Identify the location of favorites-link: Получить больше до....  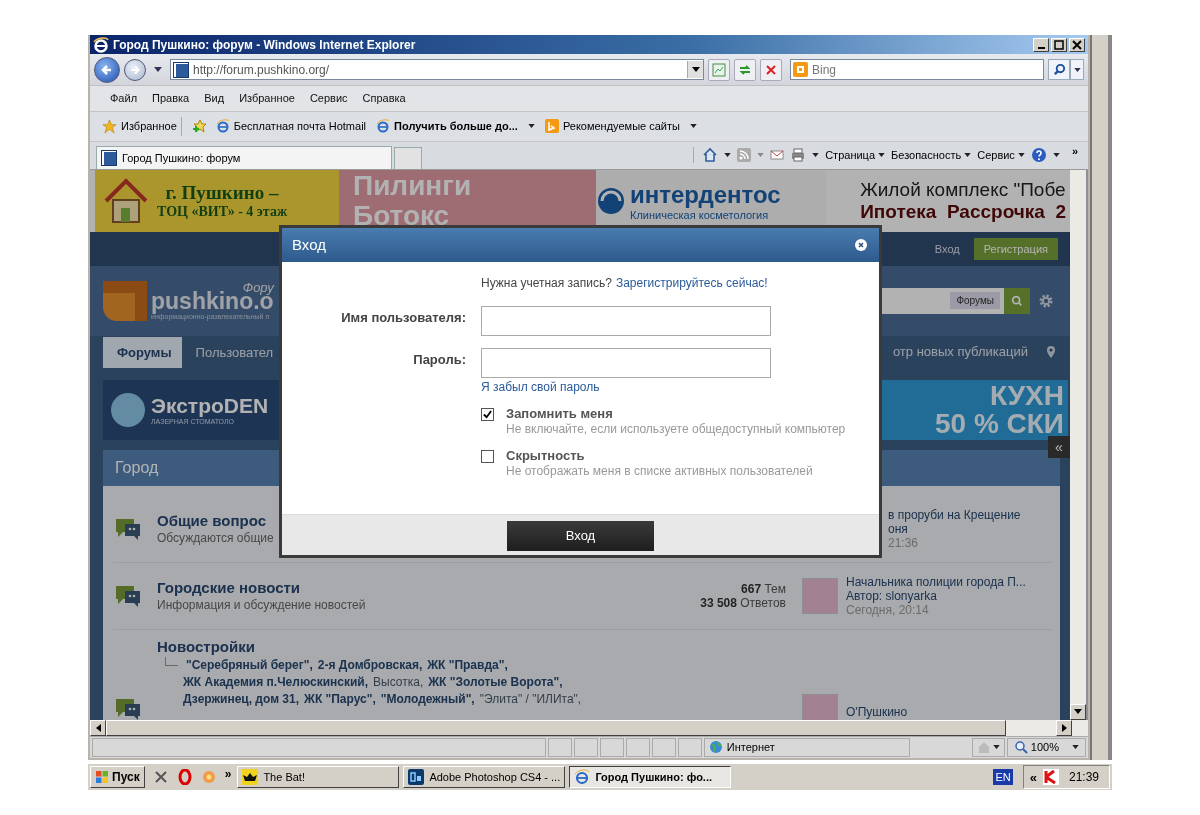
(455, 126).